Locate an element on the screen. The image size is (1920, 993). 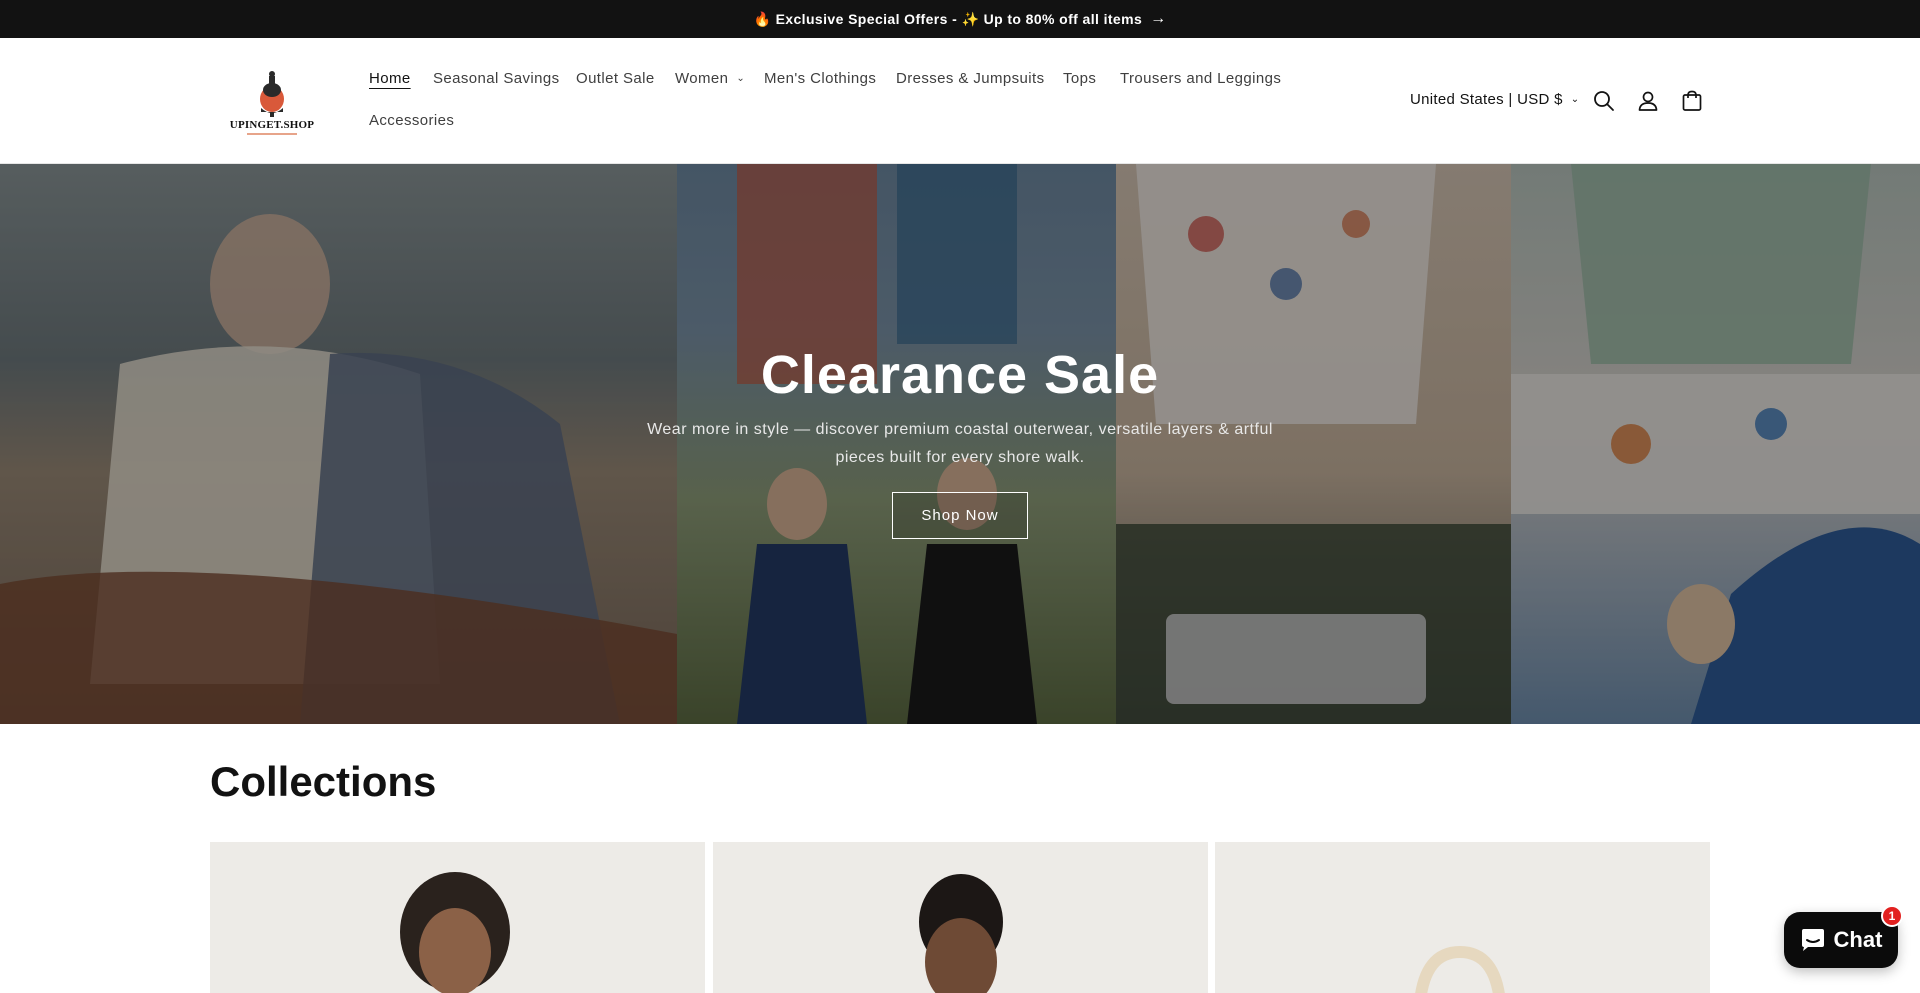
logo: UPINGET.SHOP is located at coordinates (272, 102).